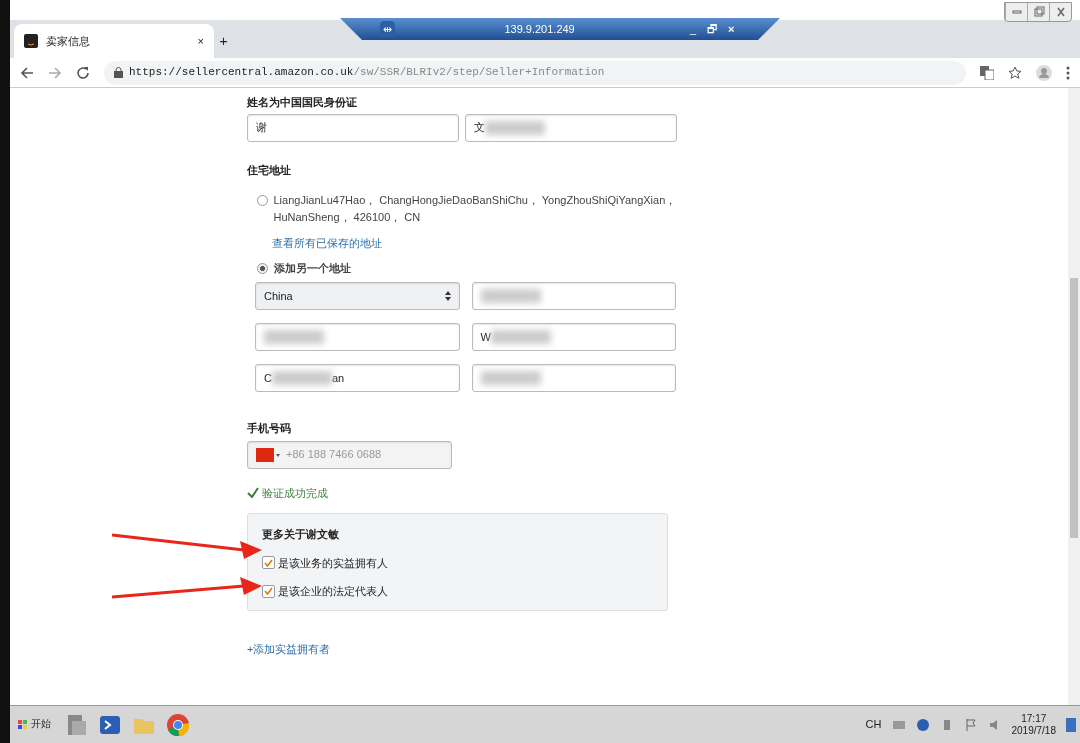 This screenshot has width=1080, height=743. Describe the element at coordinates (83, 72) in the screenshot. I see `reload-icon` at that location.